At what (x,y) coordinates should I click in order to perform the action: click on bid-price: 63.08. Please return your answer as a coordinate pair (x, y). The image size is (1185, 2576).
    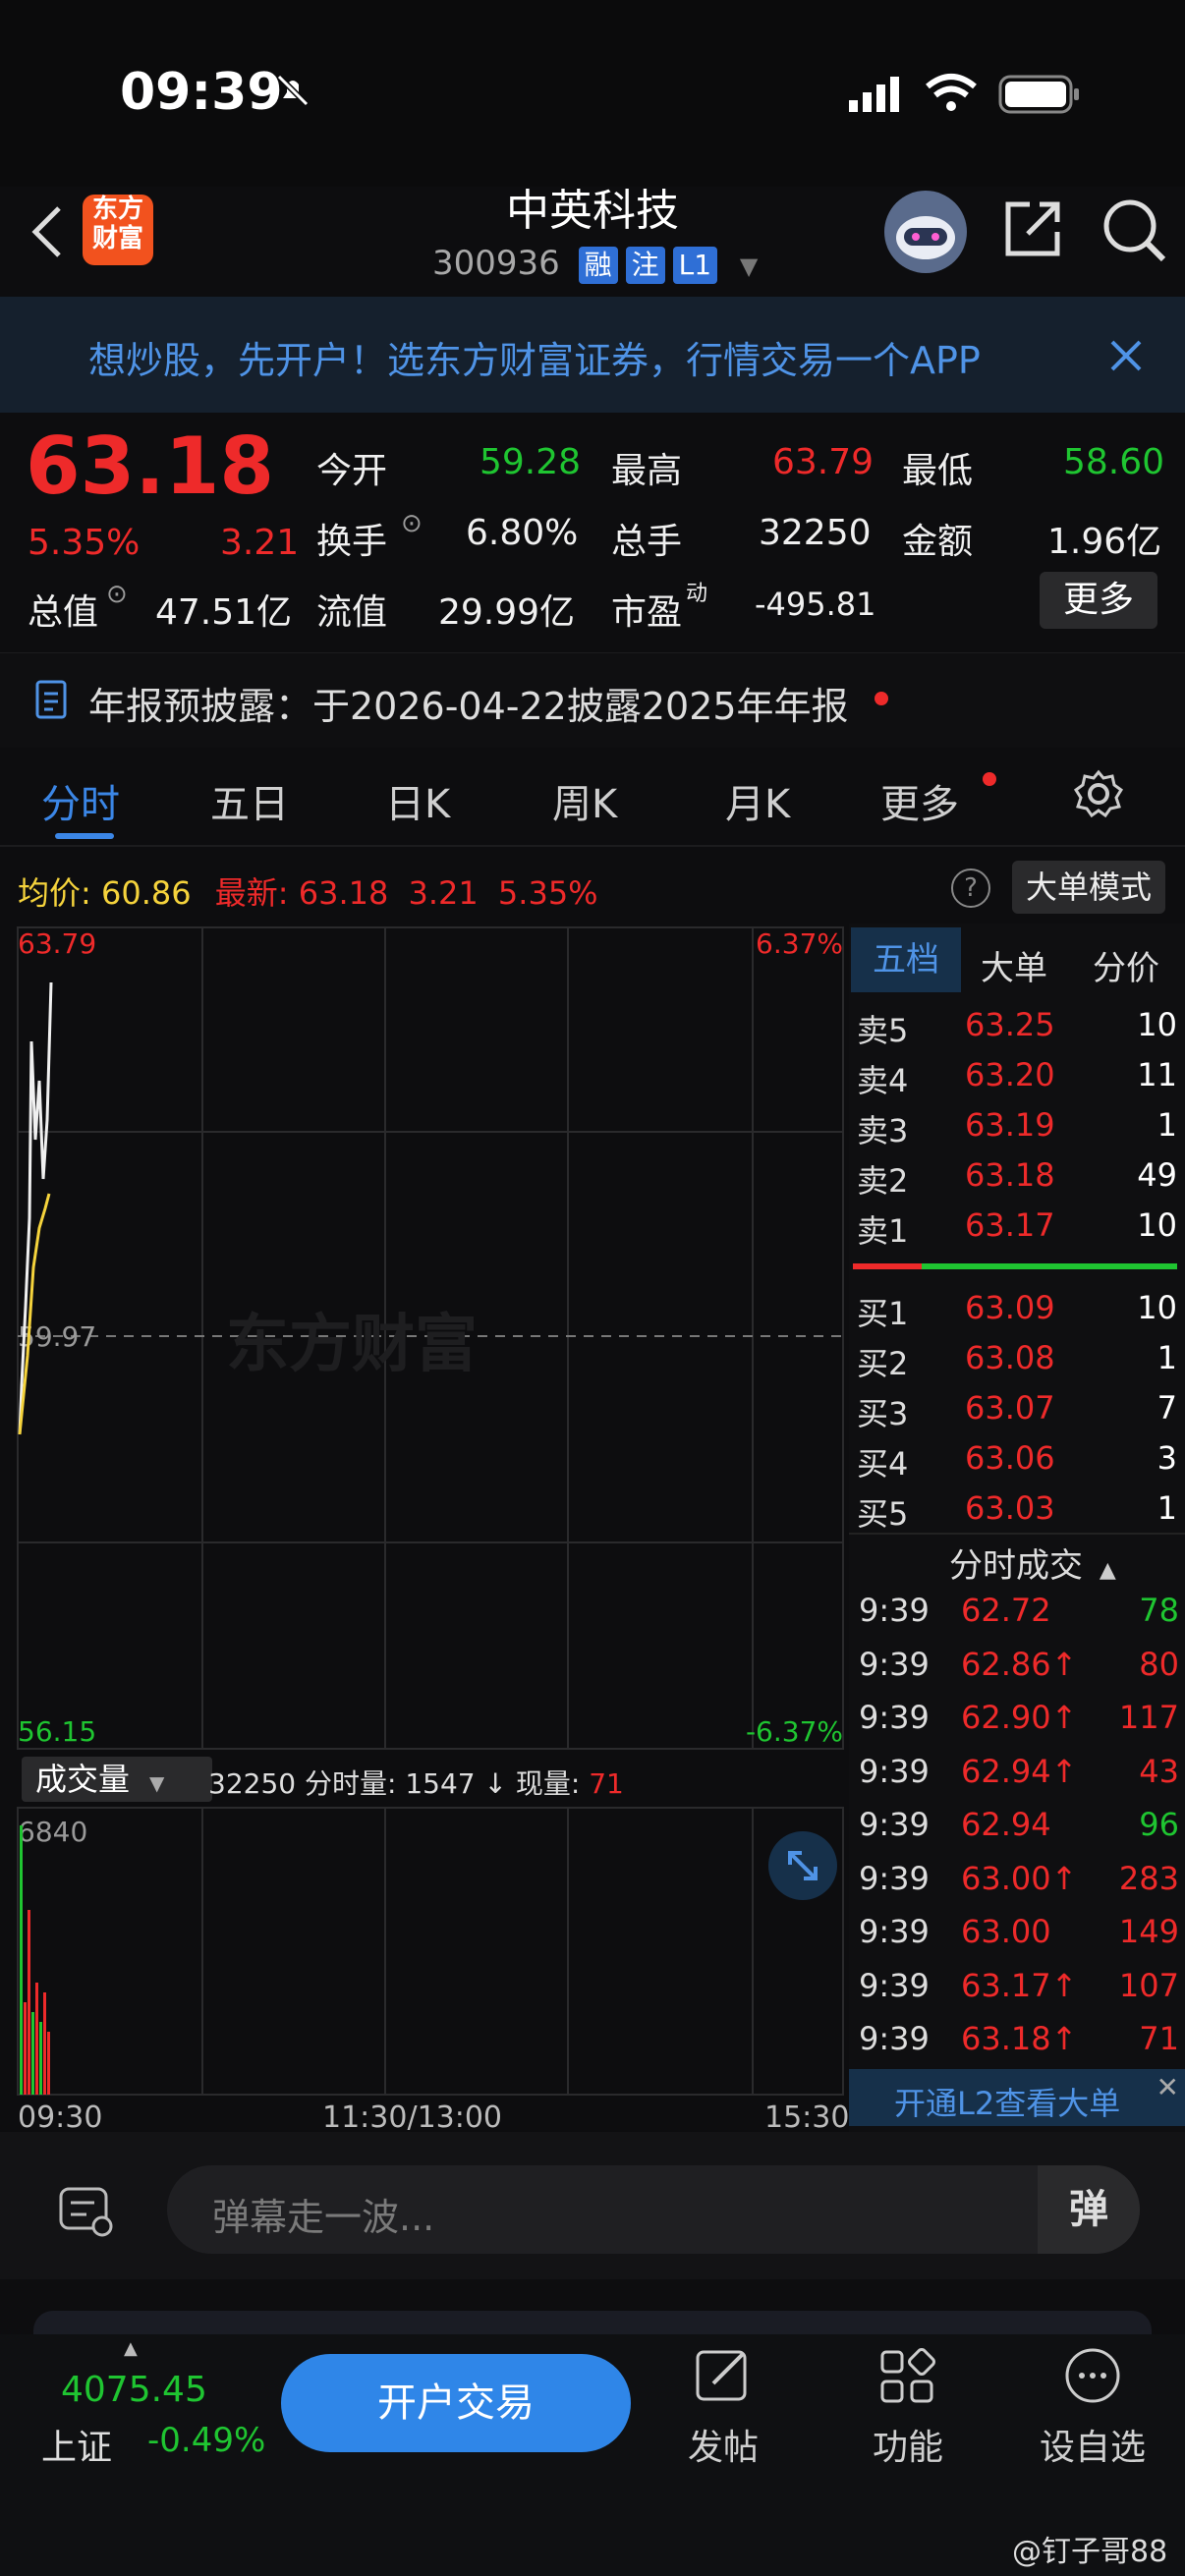
    Looking at the image, I should click on (1010, 1357).